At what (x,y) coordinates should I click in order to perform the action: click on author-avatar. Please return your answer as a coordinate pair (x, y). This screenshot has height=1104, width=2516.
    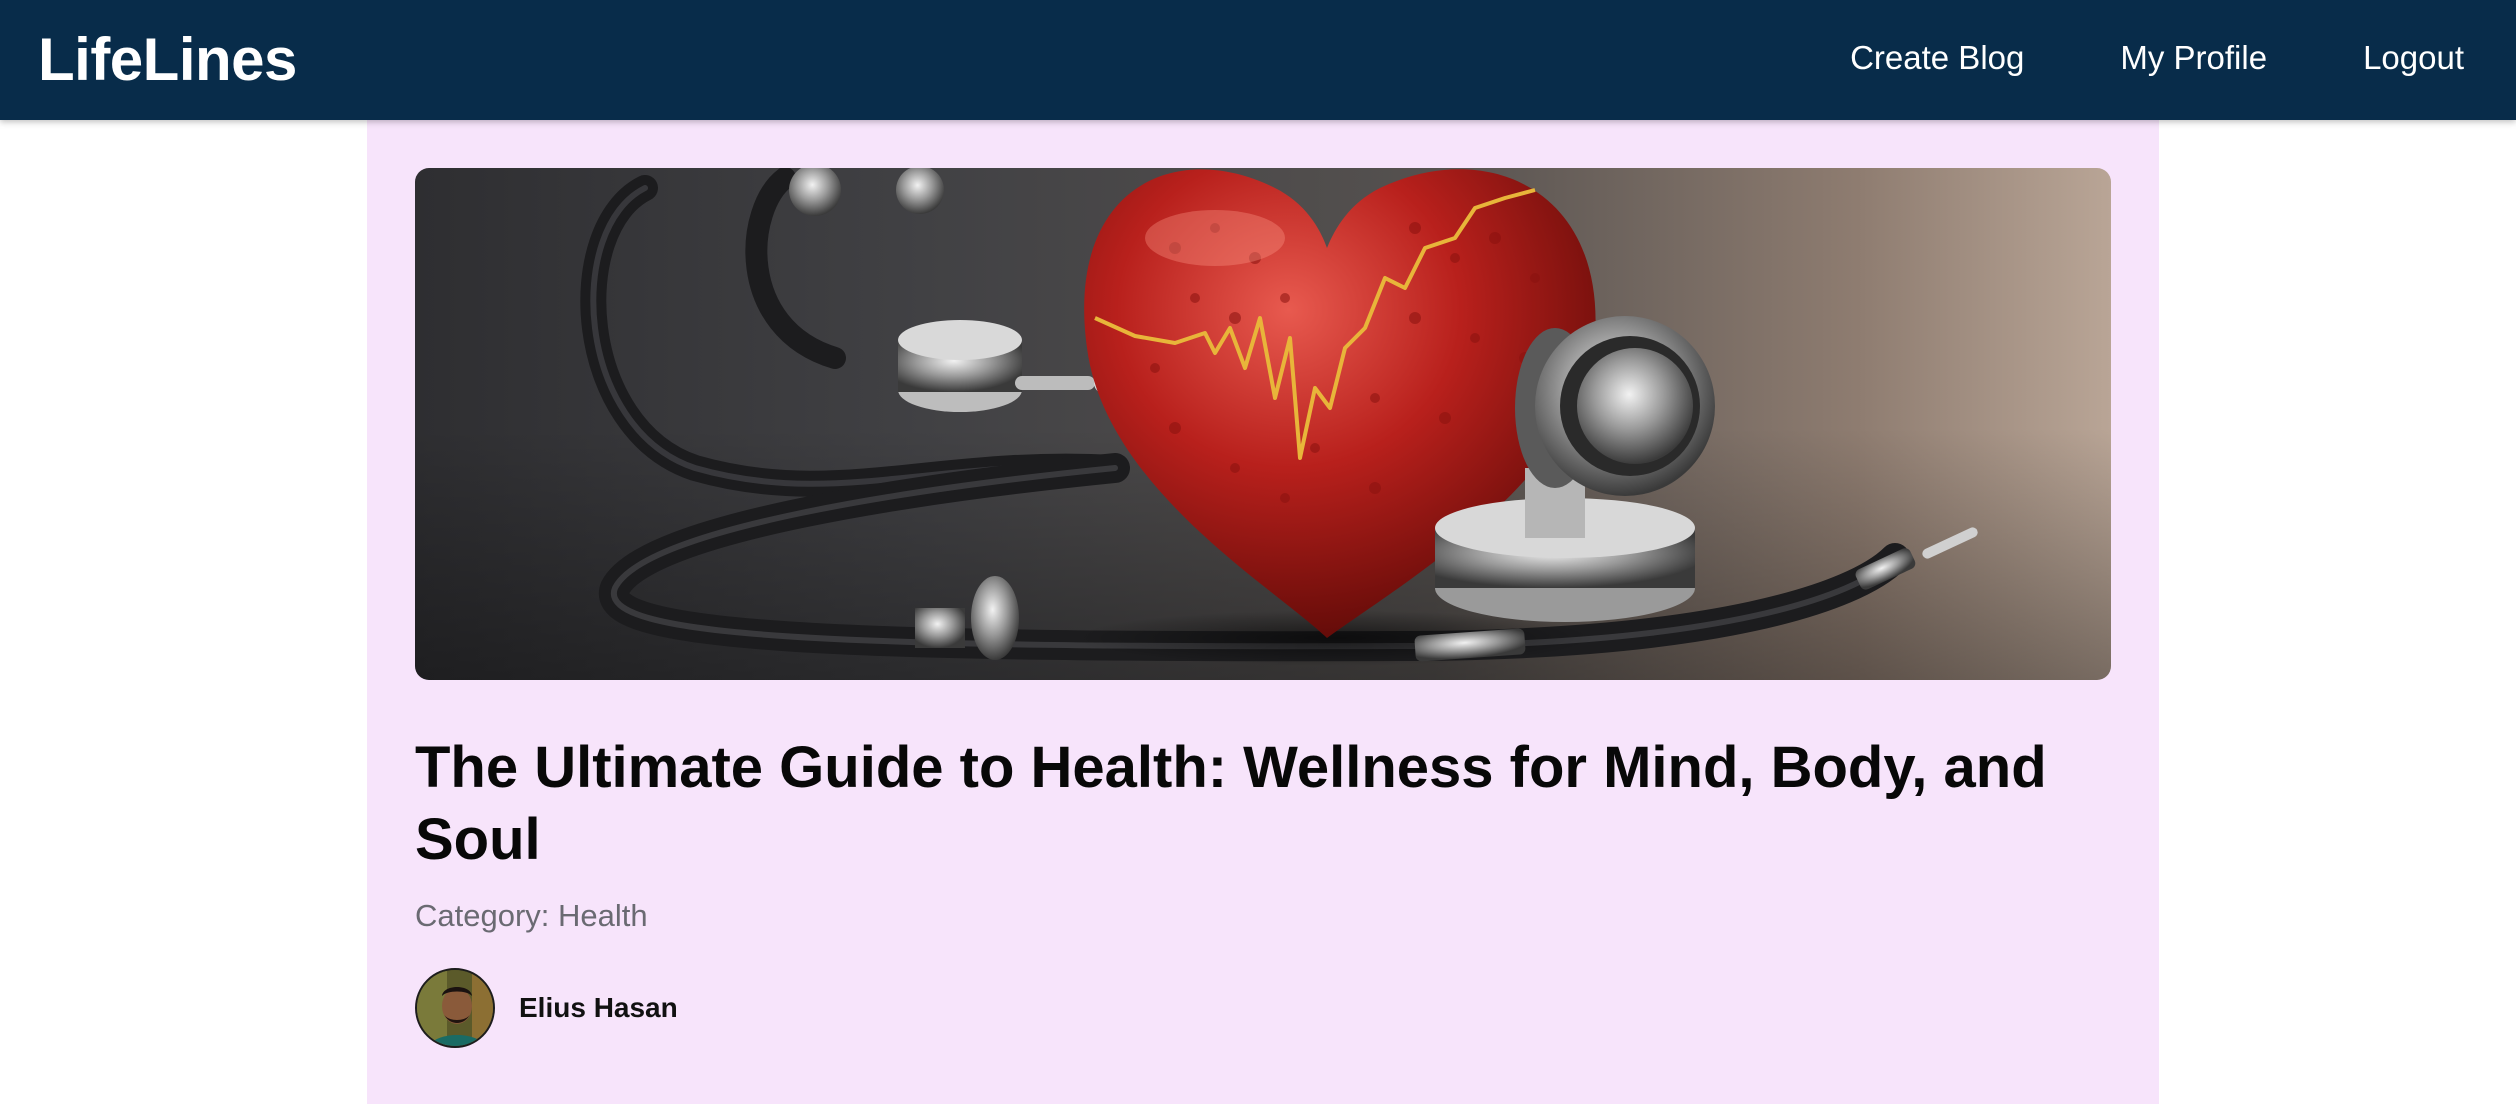
    Looking at the image, I should click on (455, 1008).